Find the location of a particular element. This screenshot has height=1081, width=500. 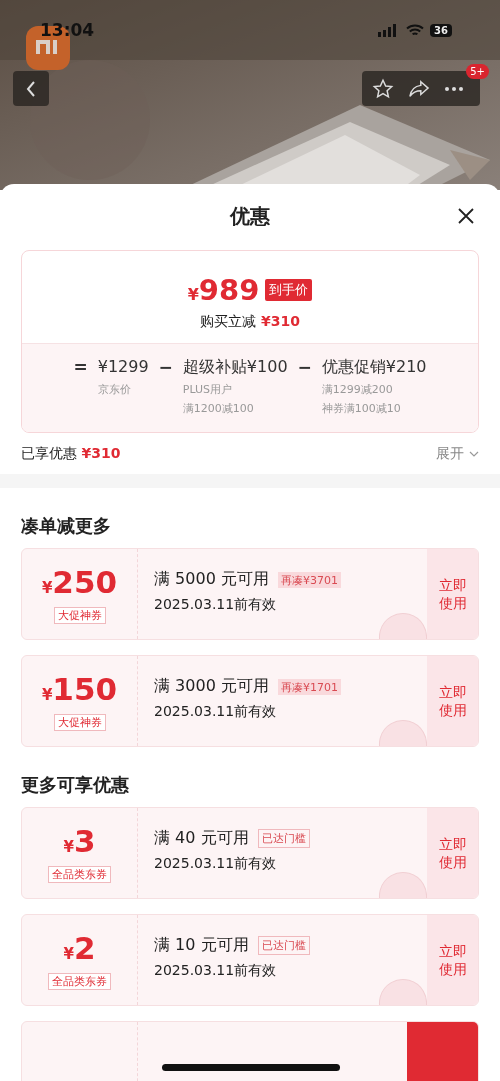

coupon-condition: 满 10 元可用 is located at coordinates (201, 945).